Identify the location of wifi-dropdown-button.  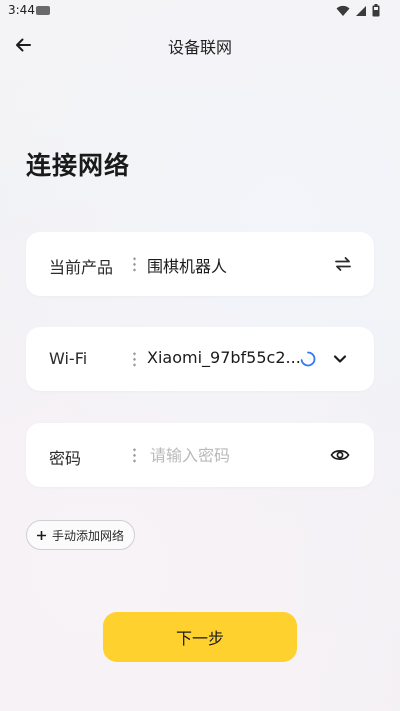
(340, 359).